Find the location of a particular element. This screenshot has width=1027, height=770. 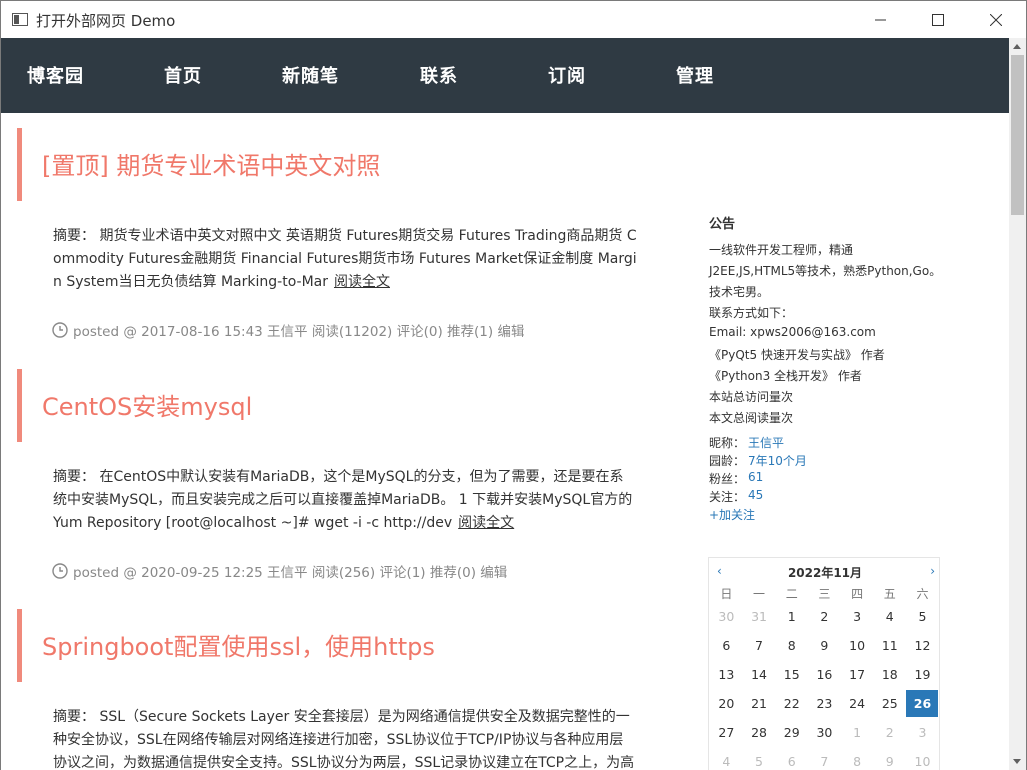

maximize-icon is located at coordinates (938, 19).